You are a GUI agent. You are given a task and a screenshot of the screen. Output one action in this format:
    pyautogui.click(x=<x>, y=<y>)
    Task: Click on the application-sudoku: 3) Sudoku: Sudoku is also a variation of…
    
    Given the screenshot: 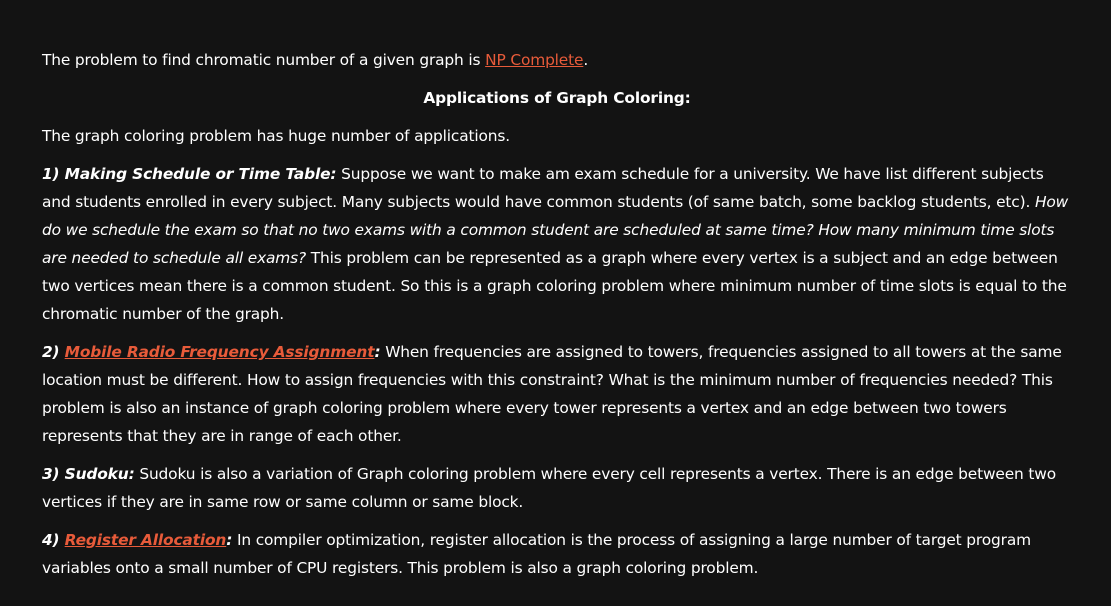 What is the action you would take?
    pyautogui.click(x=557, y=488)
    